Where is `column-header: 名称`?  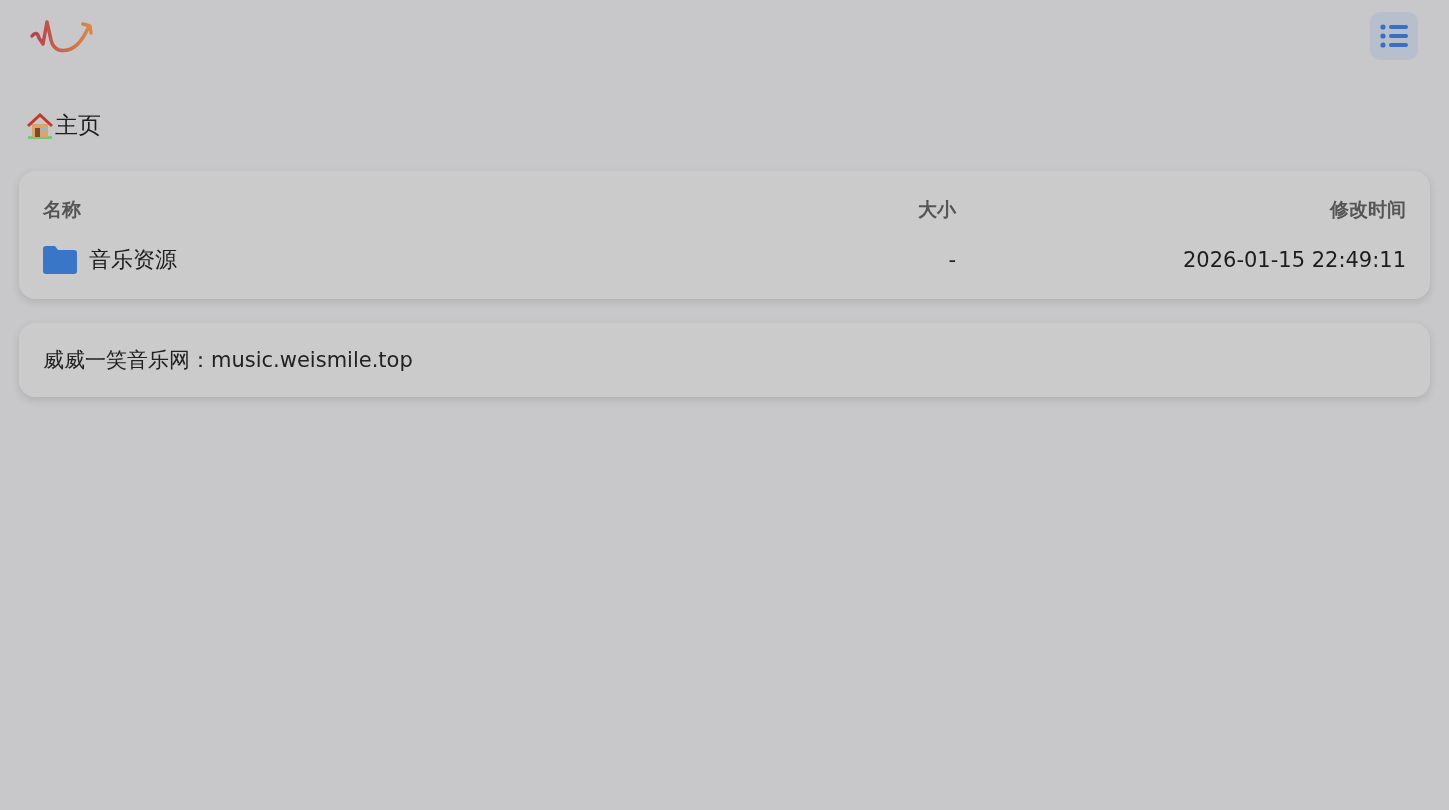 column-header: 名称 is located at coordinates (62, 209).